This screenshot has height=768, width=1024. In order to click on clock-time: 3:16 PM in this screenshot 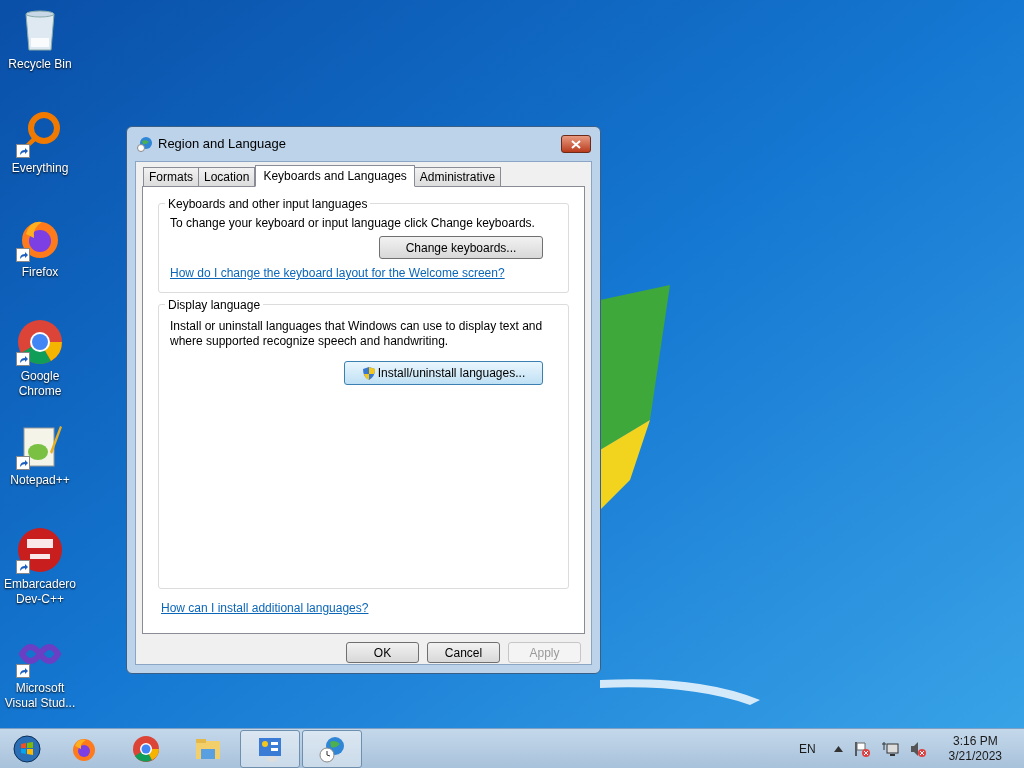, I will do `click(975, 741)`.